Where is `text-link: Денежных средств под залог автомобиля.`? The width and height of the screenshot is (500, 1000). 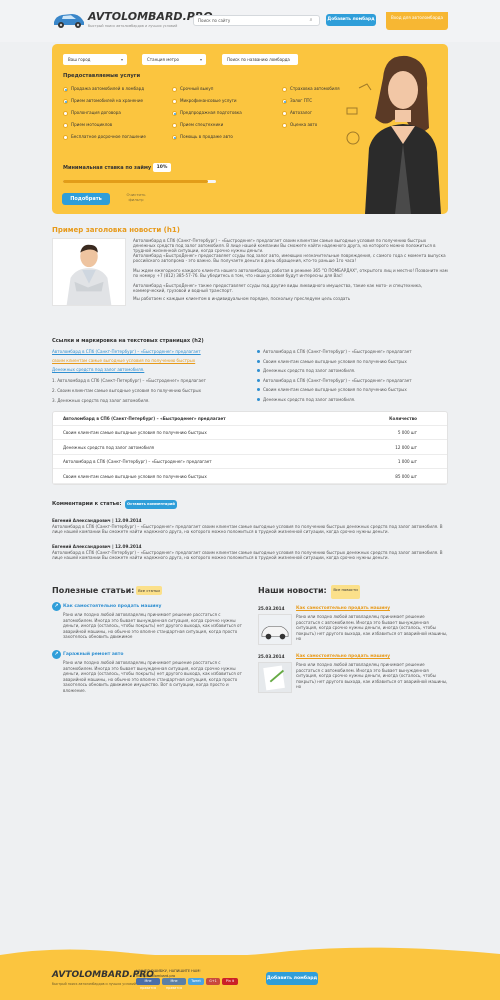 text-link: Денежных средств под залог автомобиля. is located at coordinates (98, 369).